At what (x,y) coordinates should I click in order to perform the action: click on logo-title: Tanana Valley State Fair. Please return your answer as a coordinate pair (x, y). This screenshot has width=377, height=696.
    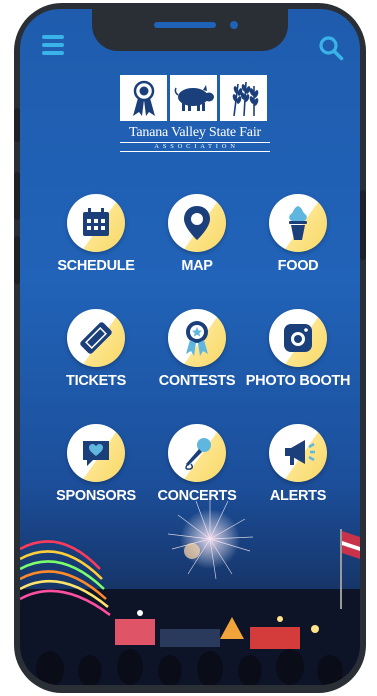
    Looking at the image, I should click on (195, 132).